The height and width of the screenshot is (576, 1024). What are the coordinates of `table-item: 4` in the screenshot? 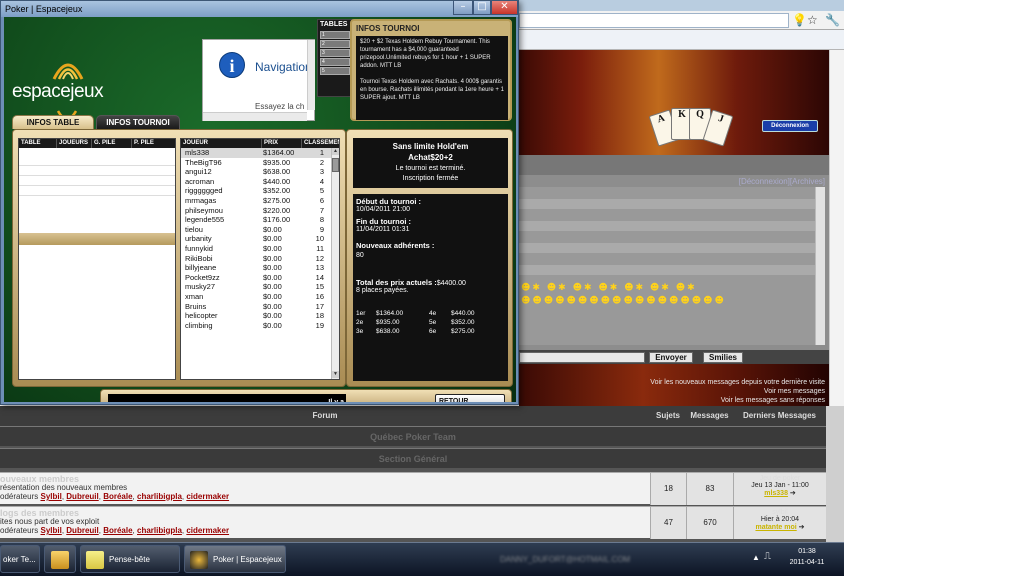 It's located at (335, 62).